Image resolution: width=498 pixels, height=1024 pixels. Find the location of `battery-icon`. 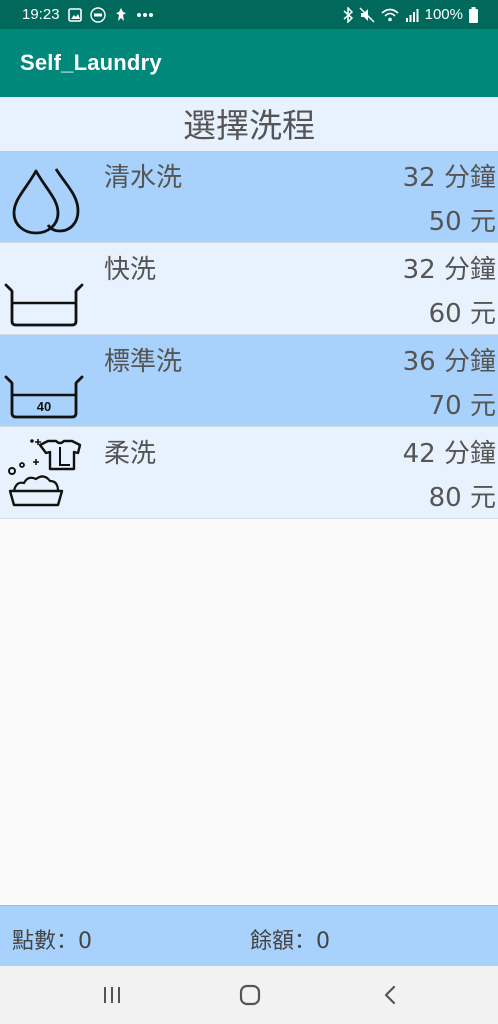

battery-icon is located at coordinates (473, 14).